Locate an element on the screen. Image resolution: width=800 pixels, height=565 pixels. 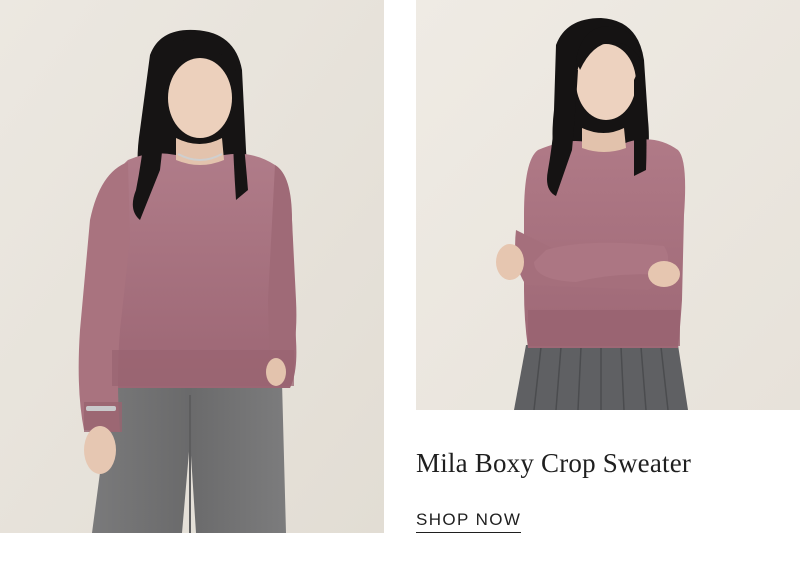
shop-now-link: SHOP NOW is located at coordinates (469, 521).